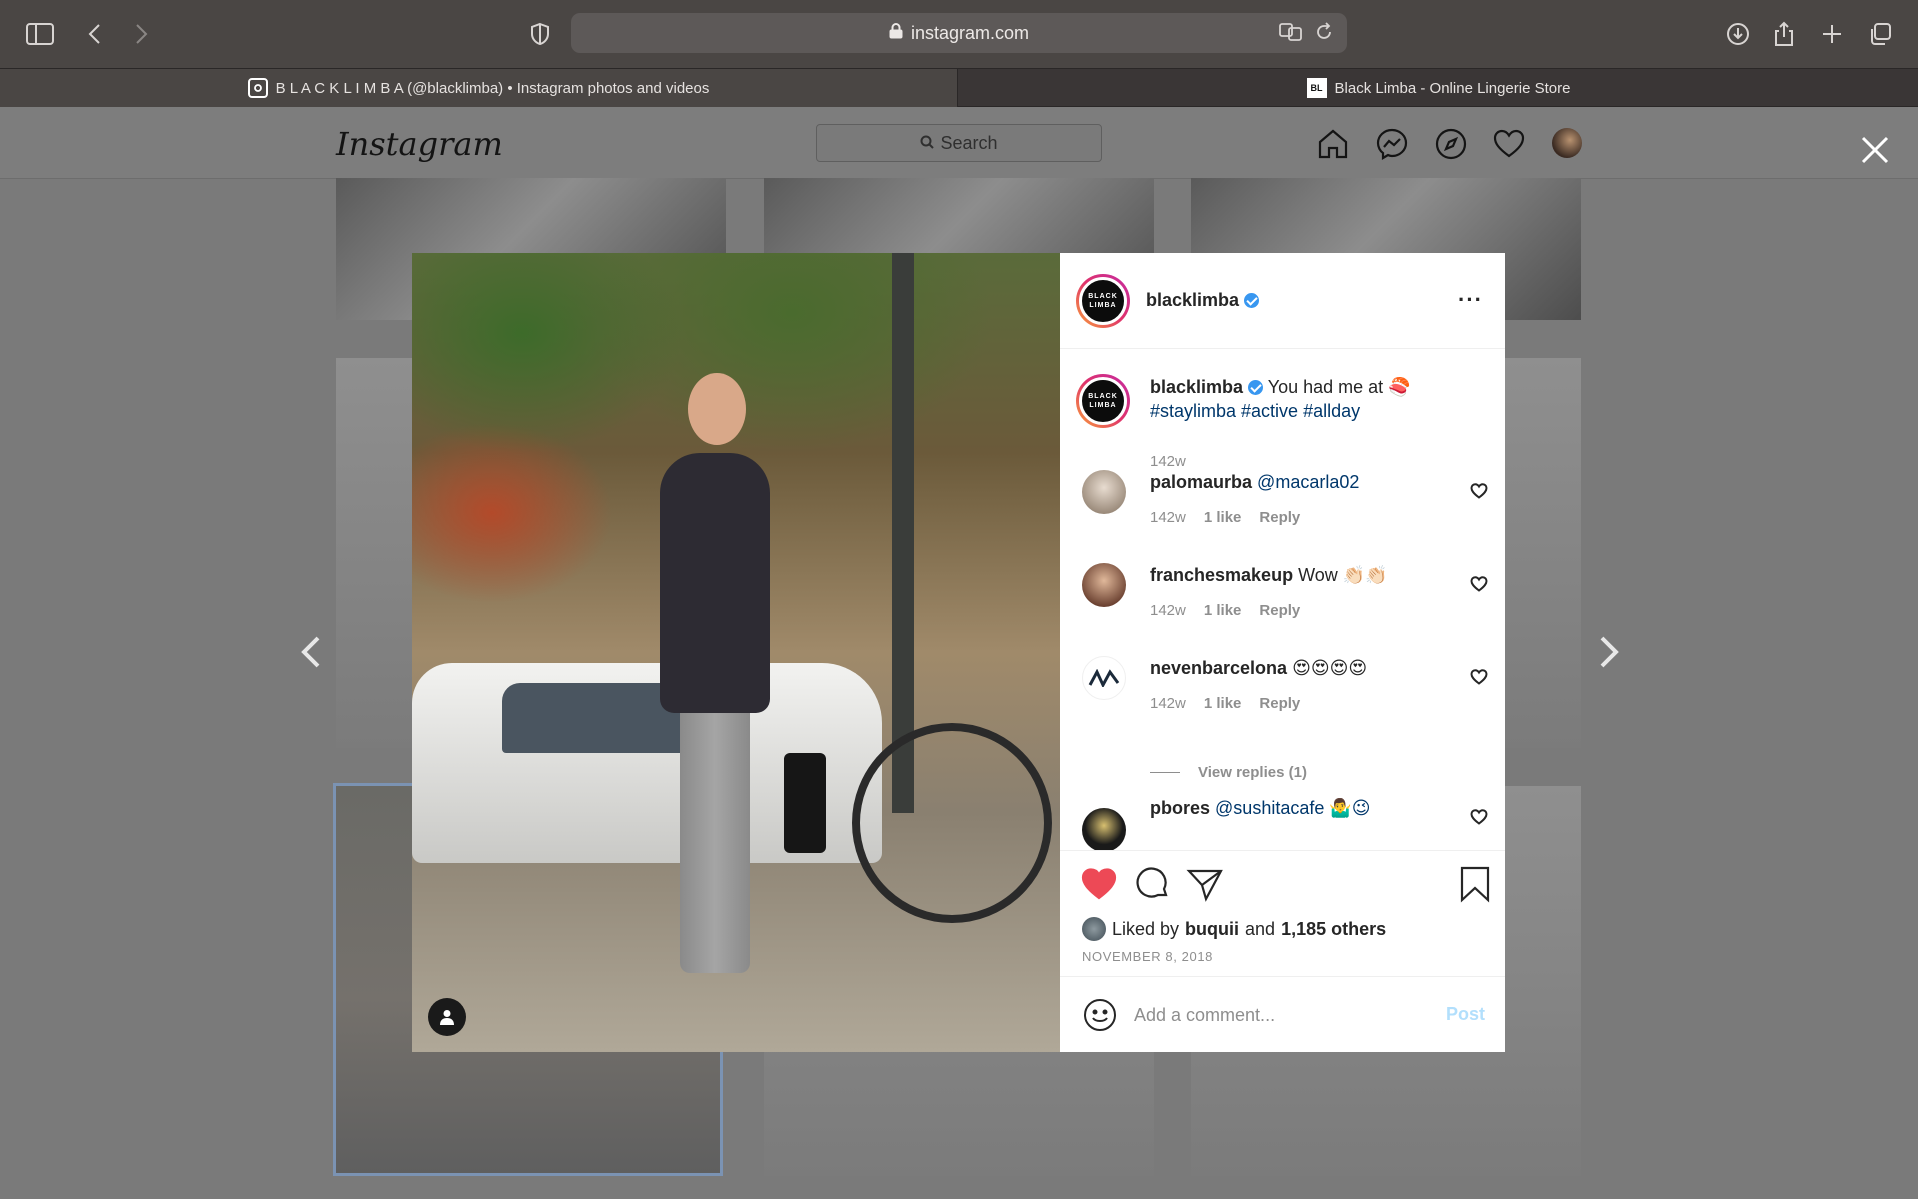  I want to click on tab-label: Black Limba - Online Lingerie Store, so click(1452, 88).